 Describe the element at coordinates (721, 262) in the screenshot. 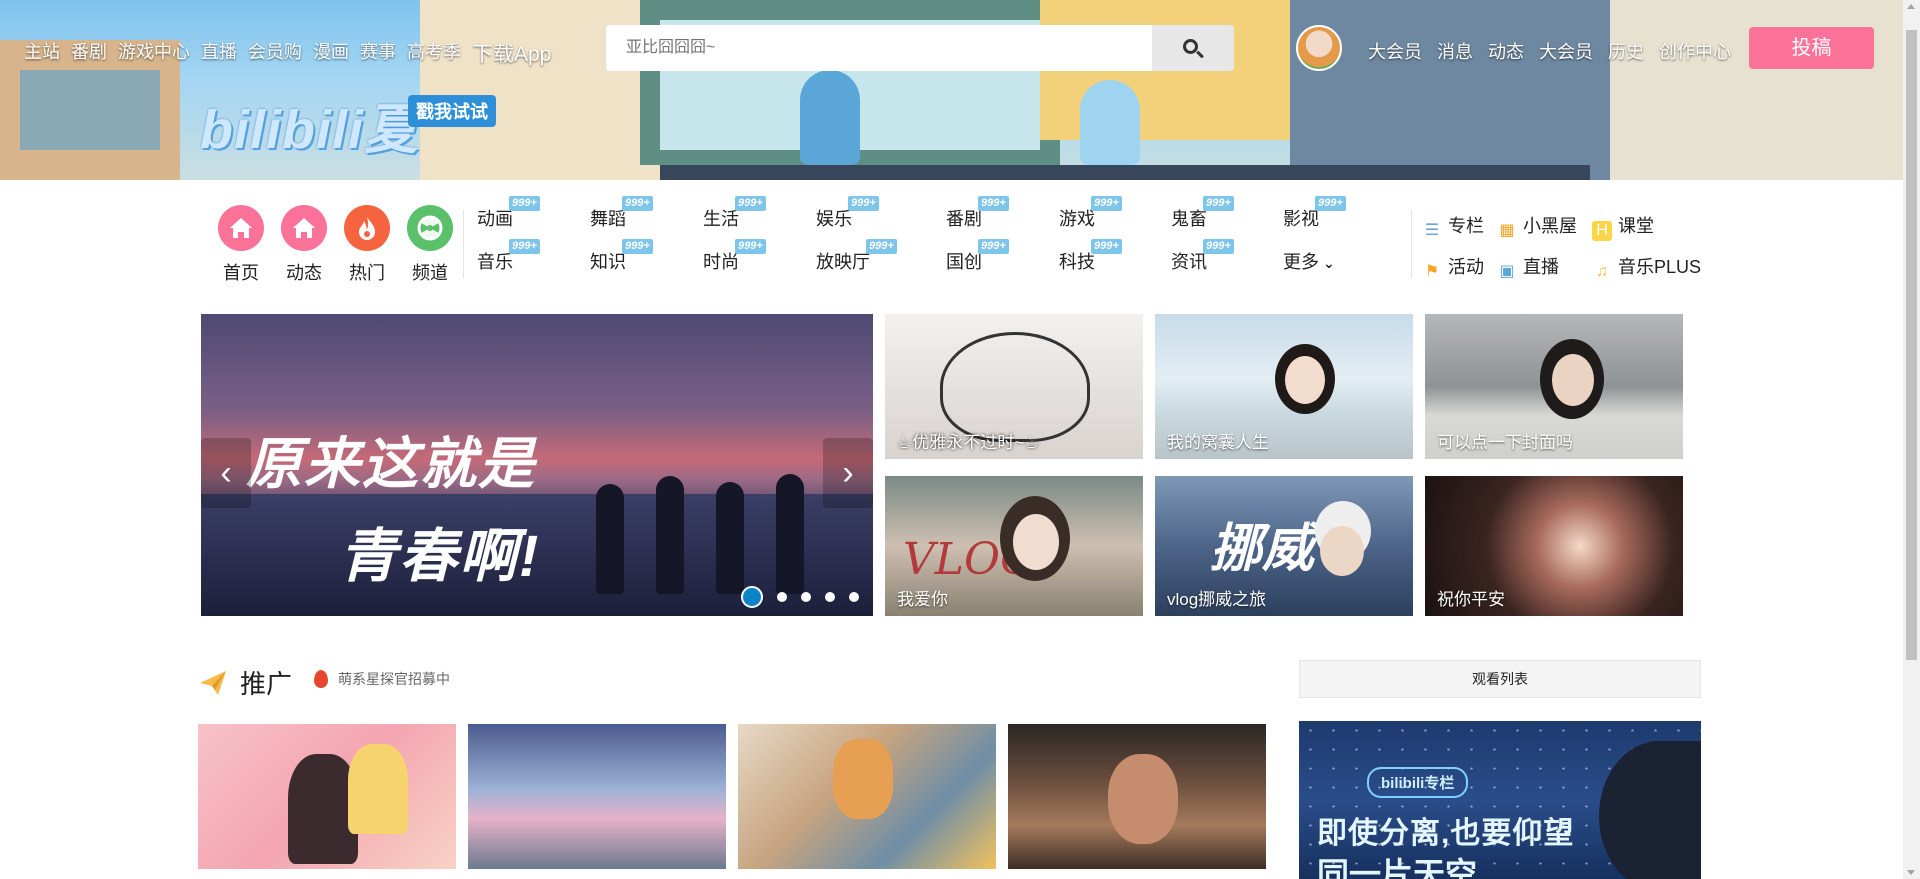

I see `category-label: 时尚` at that location.